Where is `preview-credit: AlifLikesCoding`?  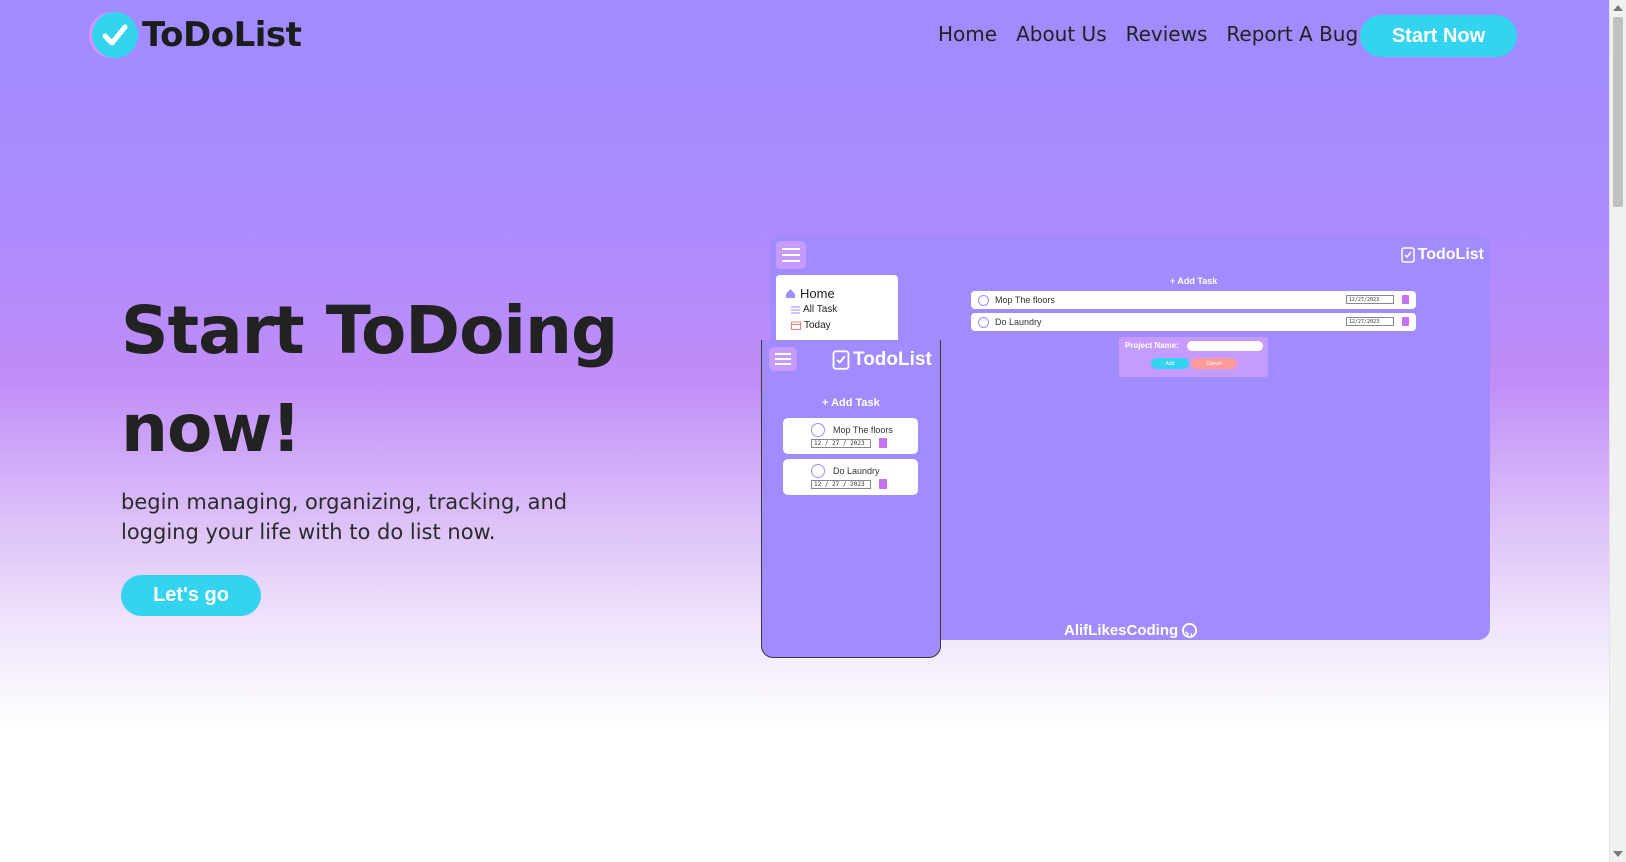
preview-credit: AlifLikesCoding is located at coordinates (1131, 630).